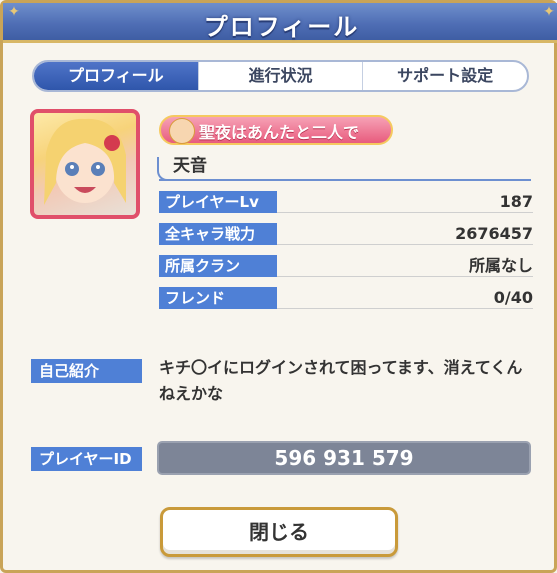  Describe the element at coordinates (116, 76) in the screenshot. I see `tab-profile: プロフィール` at that location.